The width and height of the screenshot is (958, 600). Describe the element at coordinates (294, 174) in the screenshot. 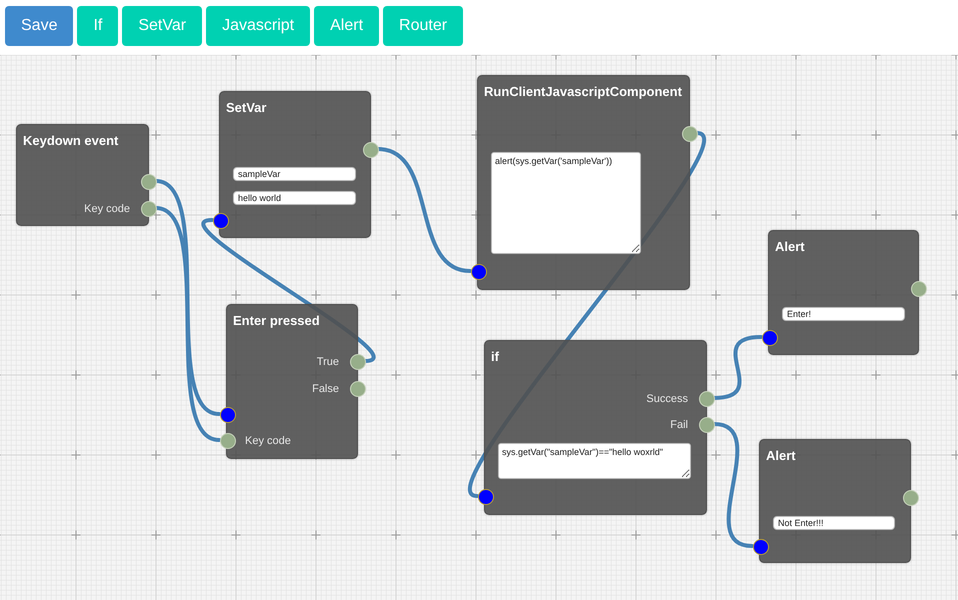

I see `text-field: sampleVar` at that location.